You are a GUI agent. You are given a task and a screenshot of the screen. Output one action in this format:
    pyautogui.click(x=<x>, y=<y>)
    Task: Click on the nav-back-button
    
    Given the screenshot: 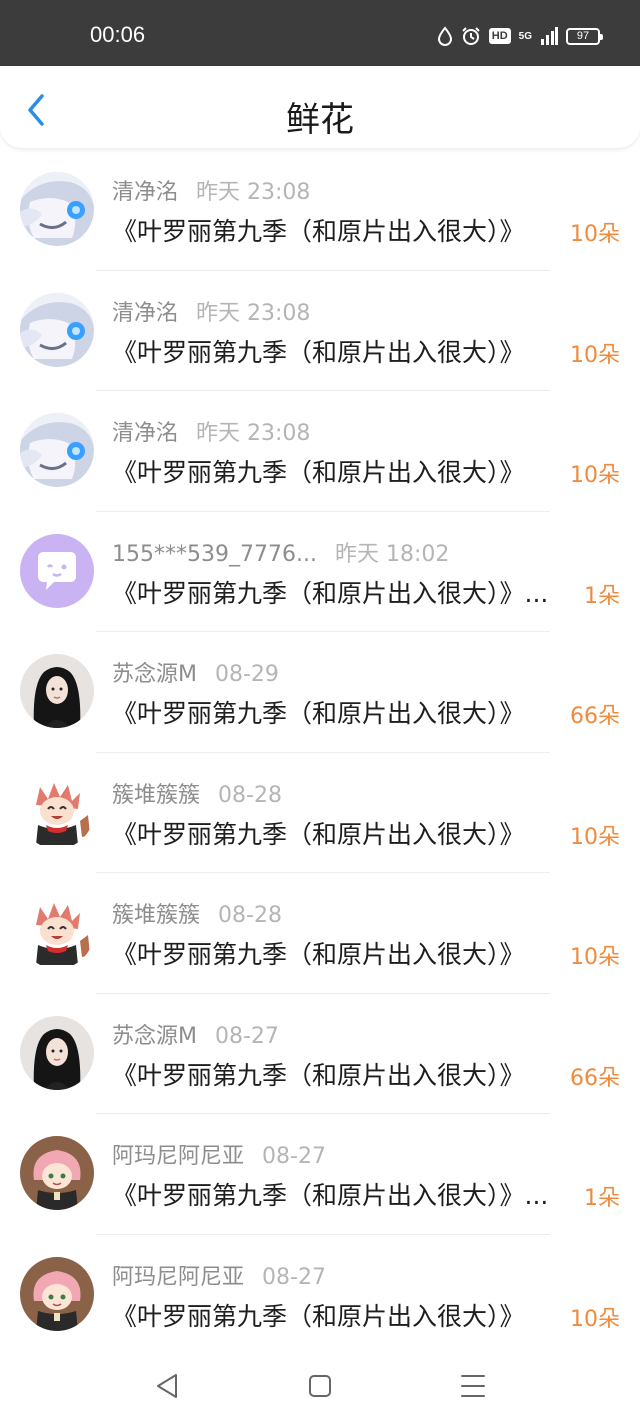 What is the action you would take?
    pyautogui.click(x=168, y=1386)
    